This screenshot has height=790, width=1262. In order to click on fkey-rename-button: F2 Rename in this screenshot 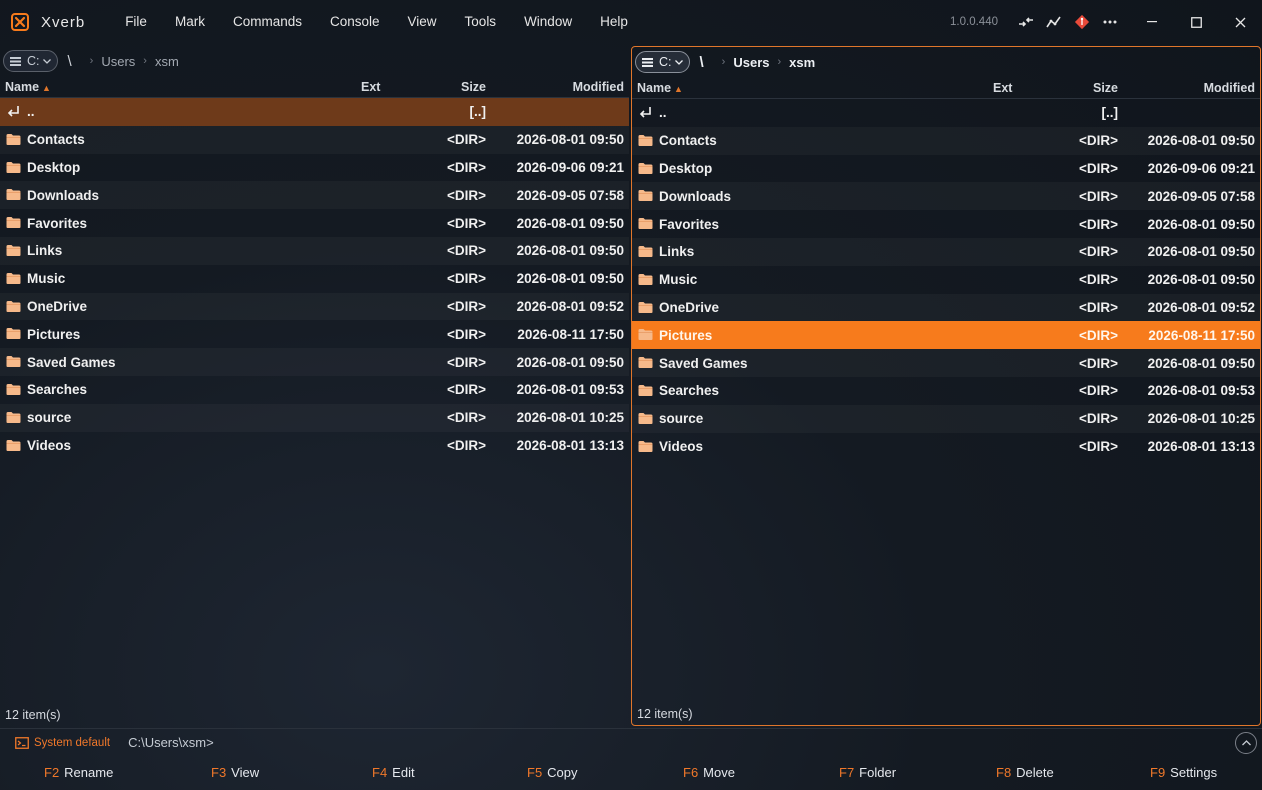, I will do `click(78, 772)`.